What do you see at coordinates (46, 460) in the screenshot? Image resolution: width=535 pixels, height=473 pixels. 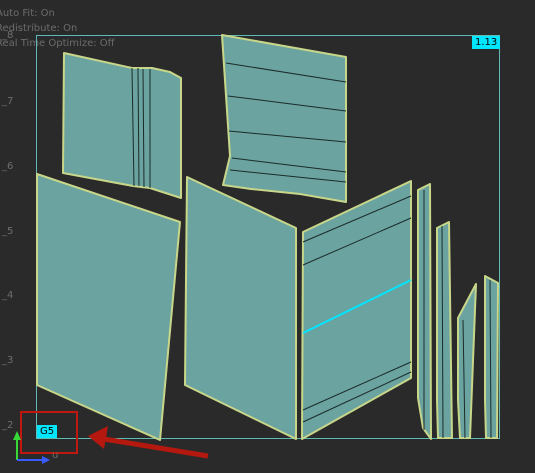 I see `u-axis-arrow-icon` at bounding box center [46, 460].